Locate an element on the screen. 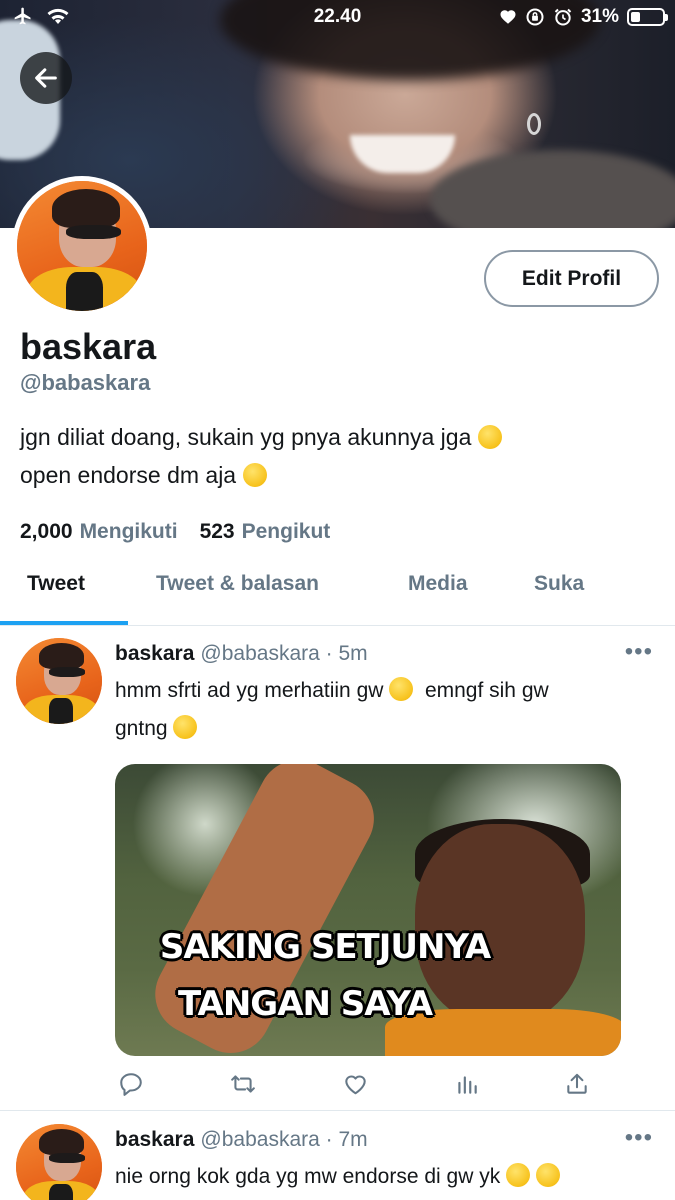 Image resolution: width=675 pixels, height=1200 pixels. edit-profile-button: Edit Profil is located at coordinates (571, 278).